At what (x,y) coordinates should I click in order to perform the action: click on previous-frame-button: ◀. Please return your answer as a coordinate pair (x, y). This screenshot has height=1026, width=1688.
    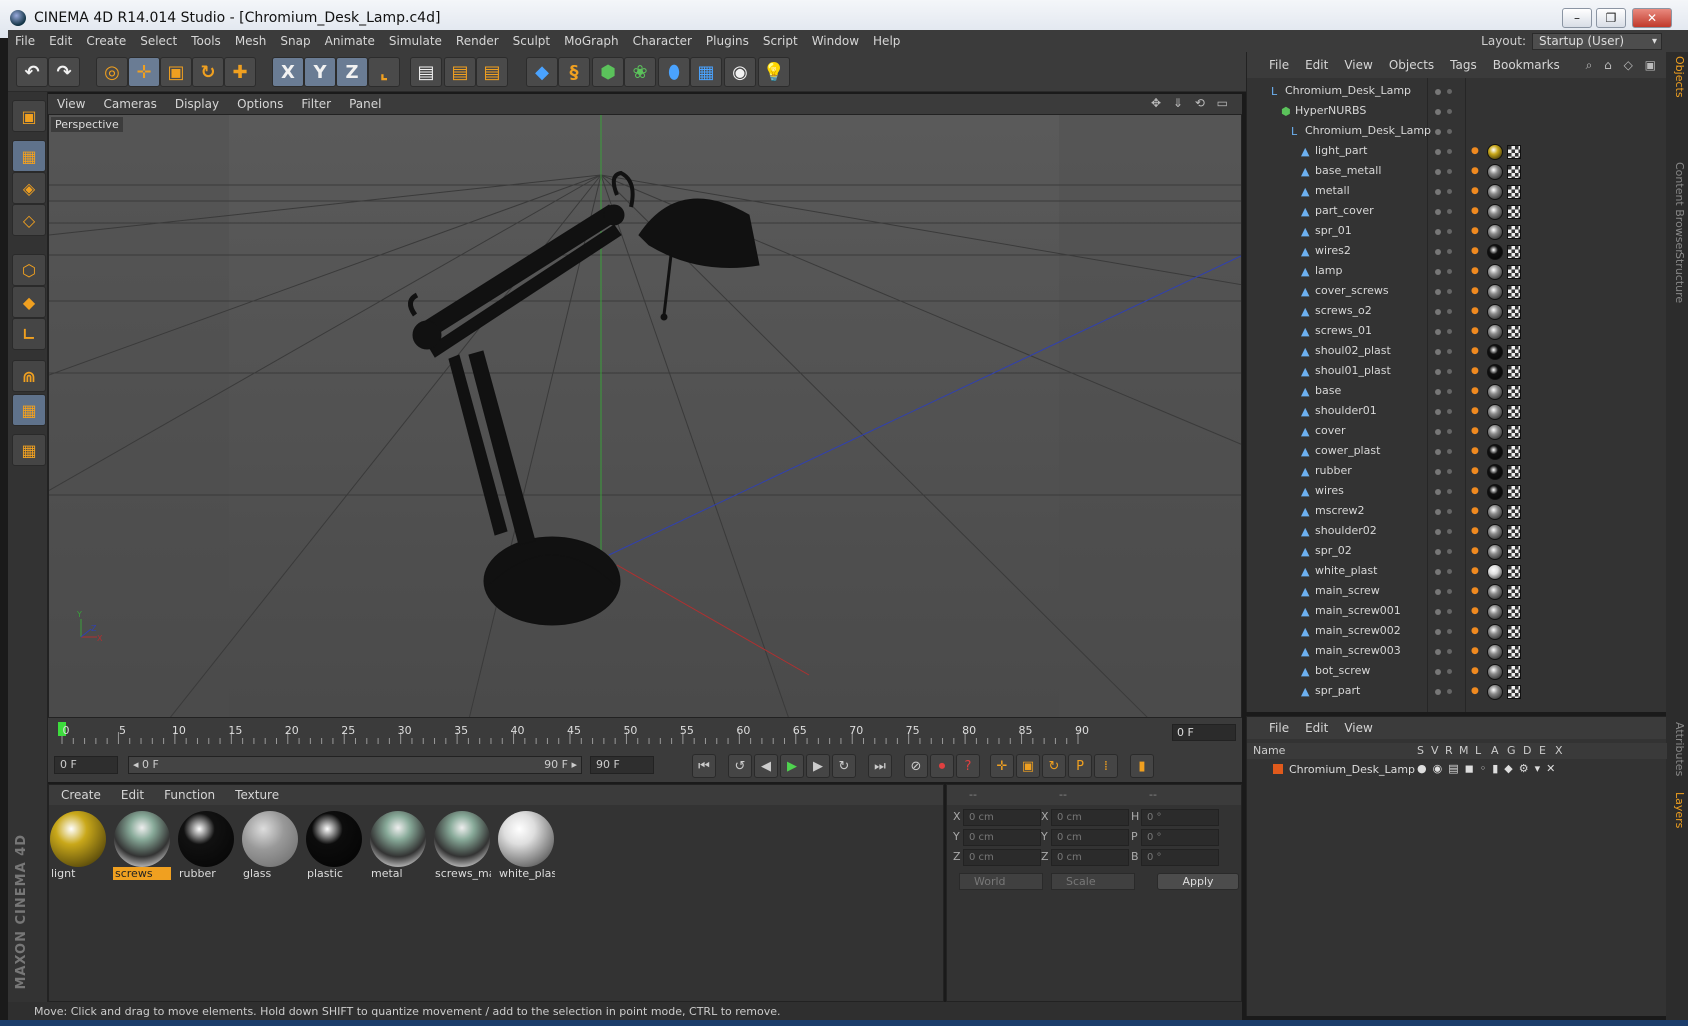
    Looking at the image, I should click on (766, 766).